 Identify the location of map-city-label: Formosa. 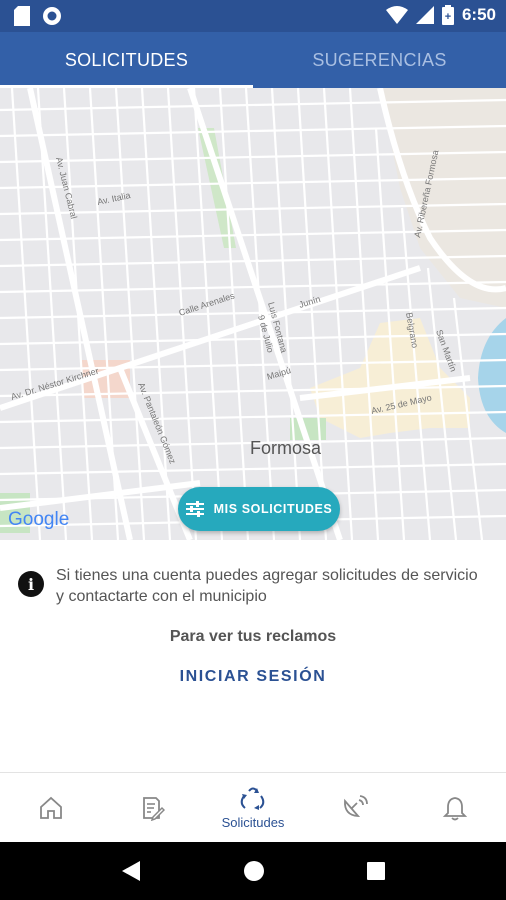
(286, 448).